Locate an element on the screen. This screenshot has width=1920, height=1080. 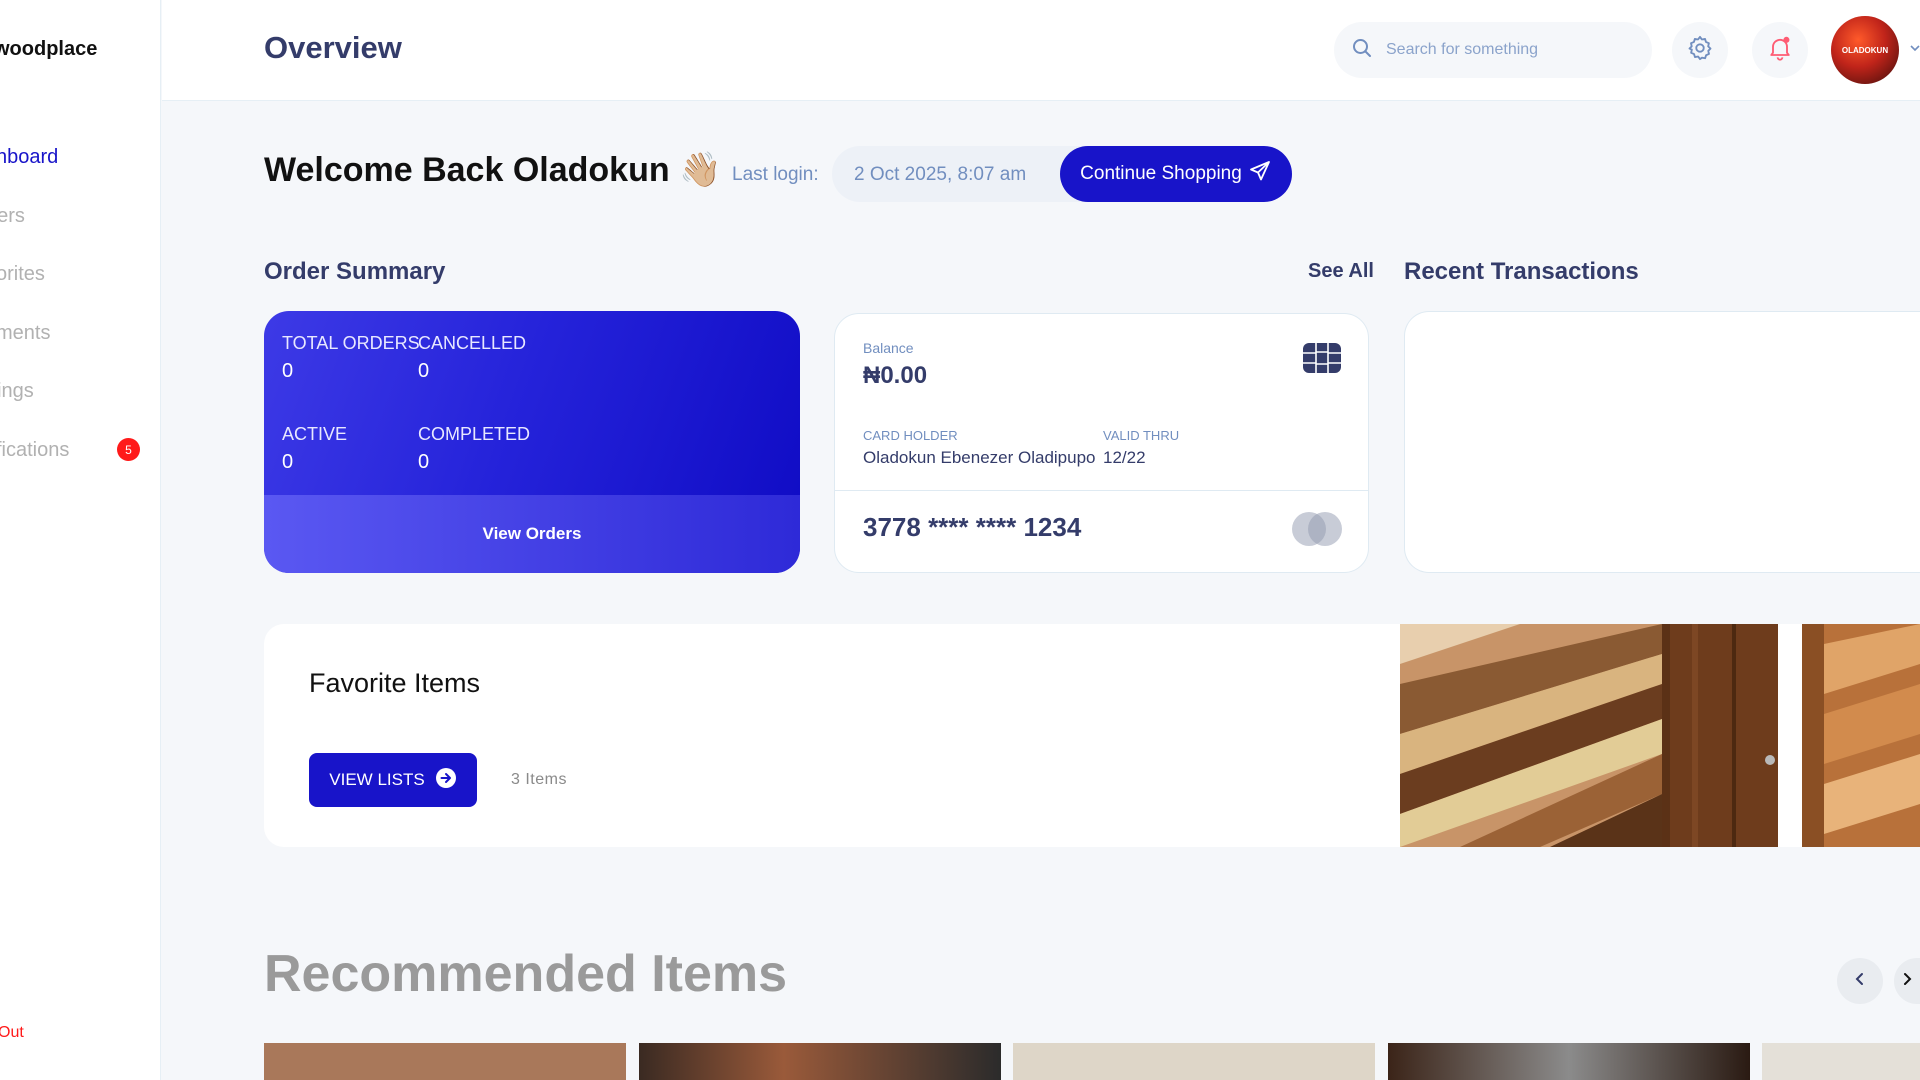
card-holder-label: CARD HOLDER is located at coordinates (910, 435).